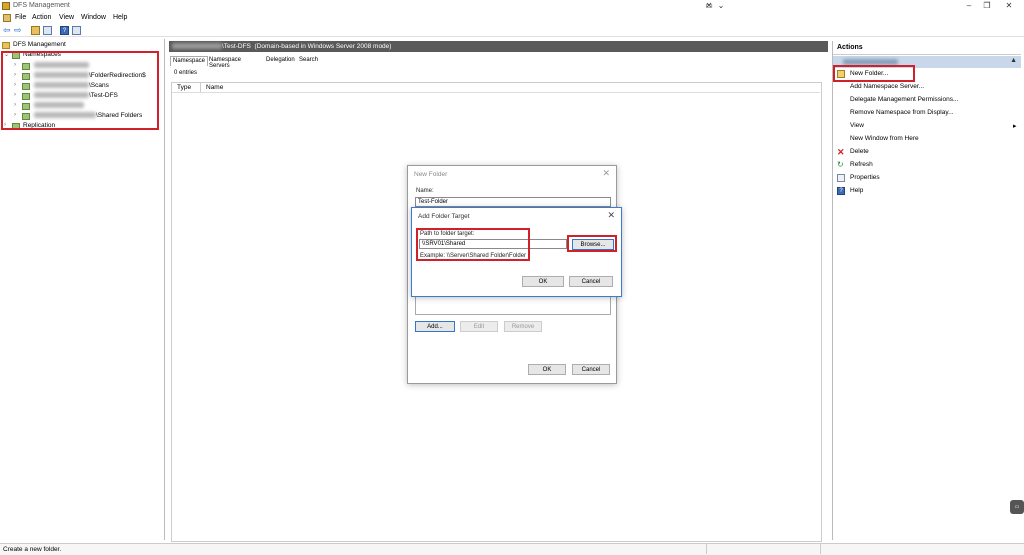 The width and height of the screenshot is (1024, 555). Describe the element at coordinates (857, 125) in the screenshot. I see `action-view: View` at that location.